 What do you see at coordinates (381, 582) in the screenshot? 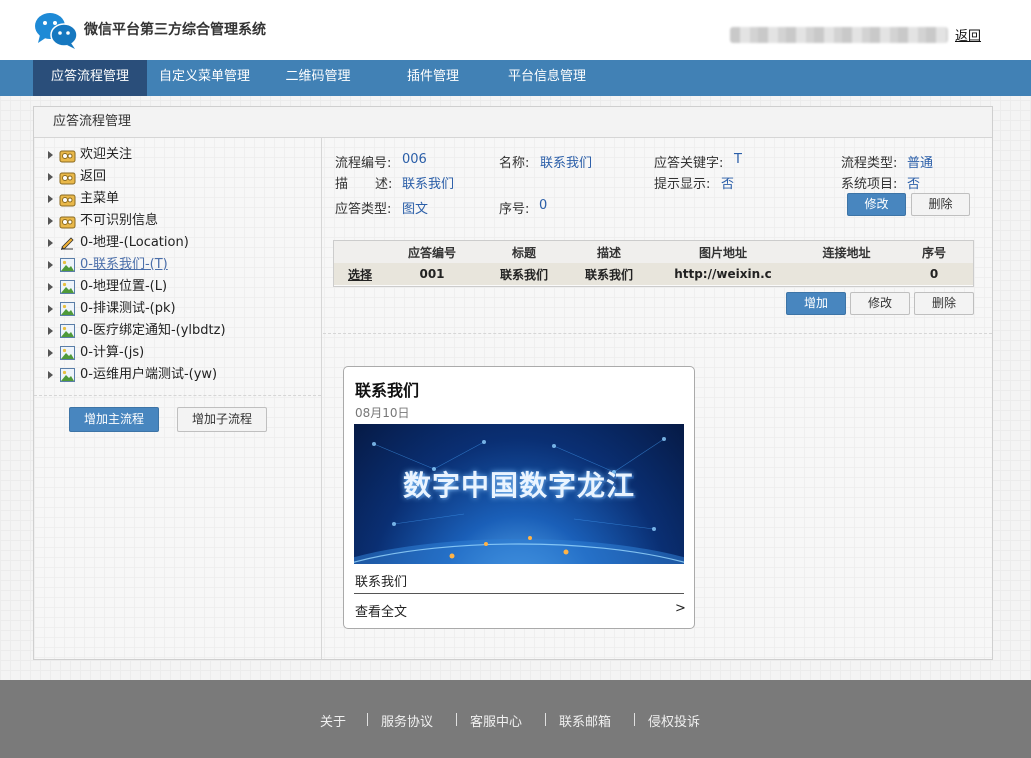
I see `card-caption: 联系我们` at bounding box center [381, 582].